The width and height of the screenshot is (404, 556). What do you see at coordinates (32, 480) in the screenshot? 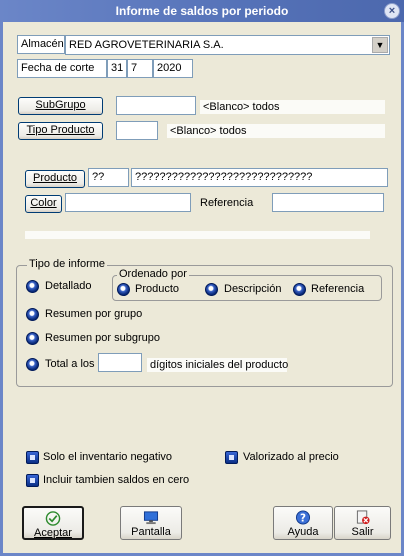
I see `incluir-cero-checkbox` at bounding box center [32, 480].